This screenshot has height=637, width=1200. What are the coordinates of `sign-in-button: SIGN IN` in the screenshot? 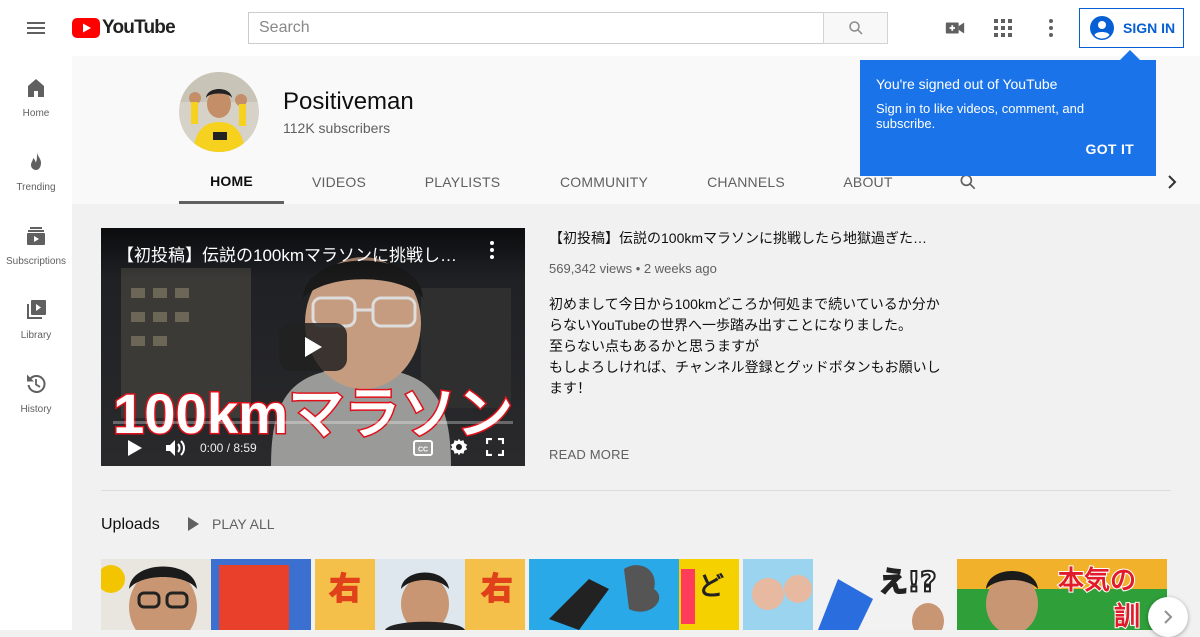 It's located at (1131, 28).